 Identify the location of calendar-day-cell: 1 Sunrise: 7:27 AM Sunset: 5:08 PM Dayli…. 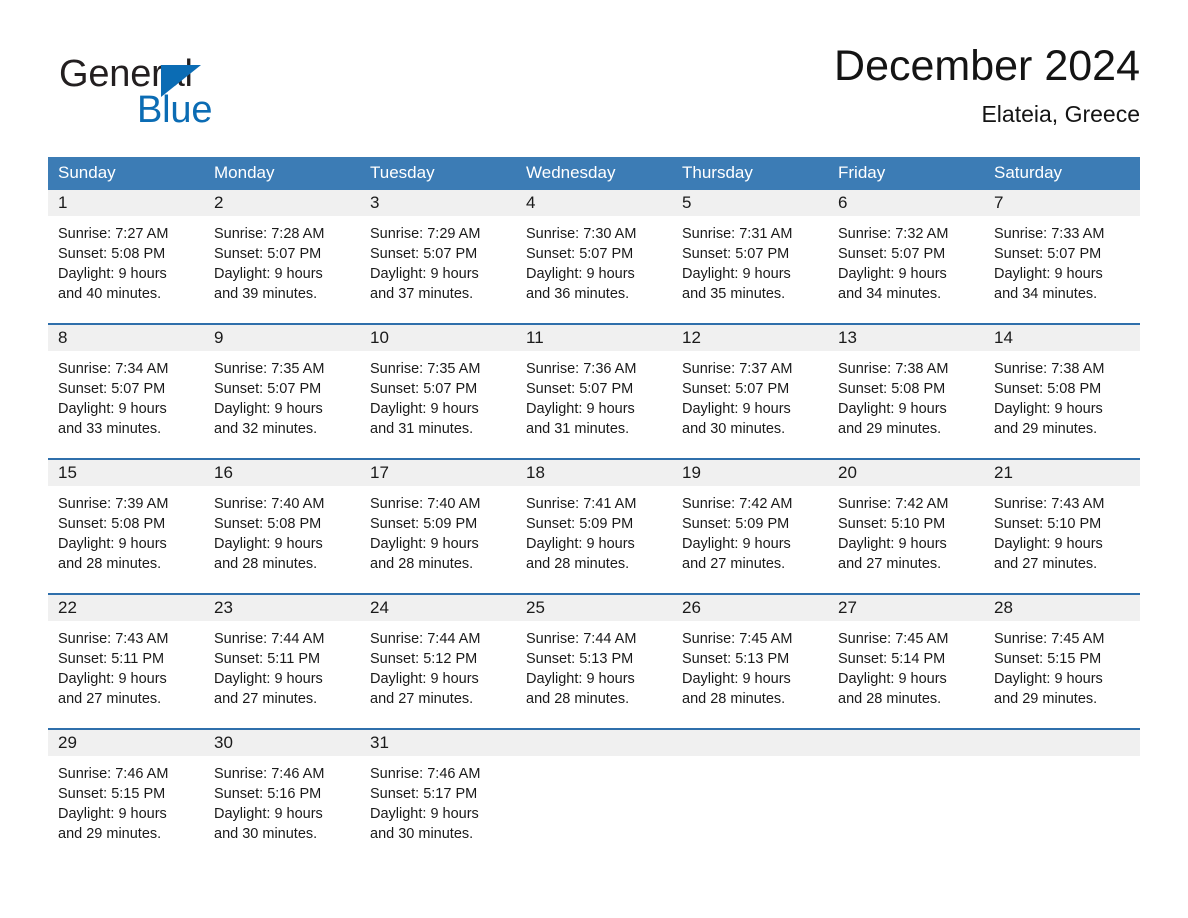
(126, 257).